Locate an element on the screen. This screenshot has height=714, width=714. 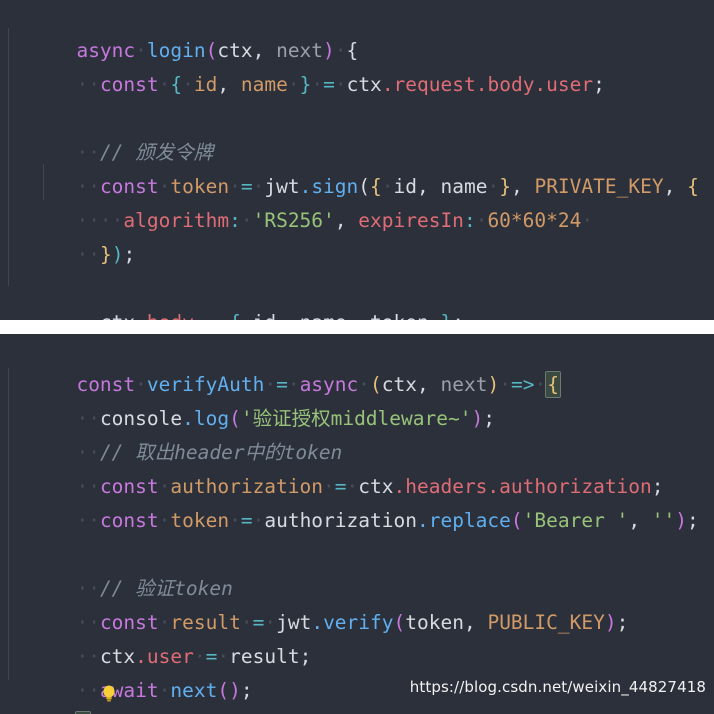
code-line: ··// 取出header中的token is located at coordinates (357, 433).